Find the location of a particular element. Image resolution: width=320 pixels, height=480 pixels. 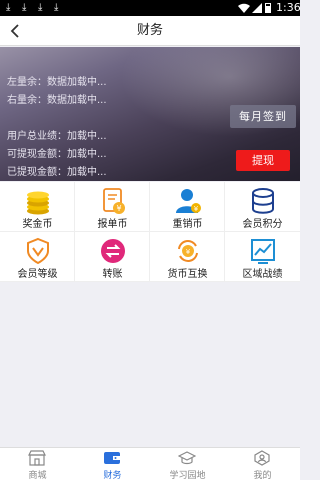

shield-v-icon is located at coordinates (38, 251).